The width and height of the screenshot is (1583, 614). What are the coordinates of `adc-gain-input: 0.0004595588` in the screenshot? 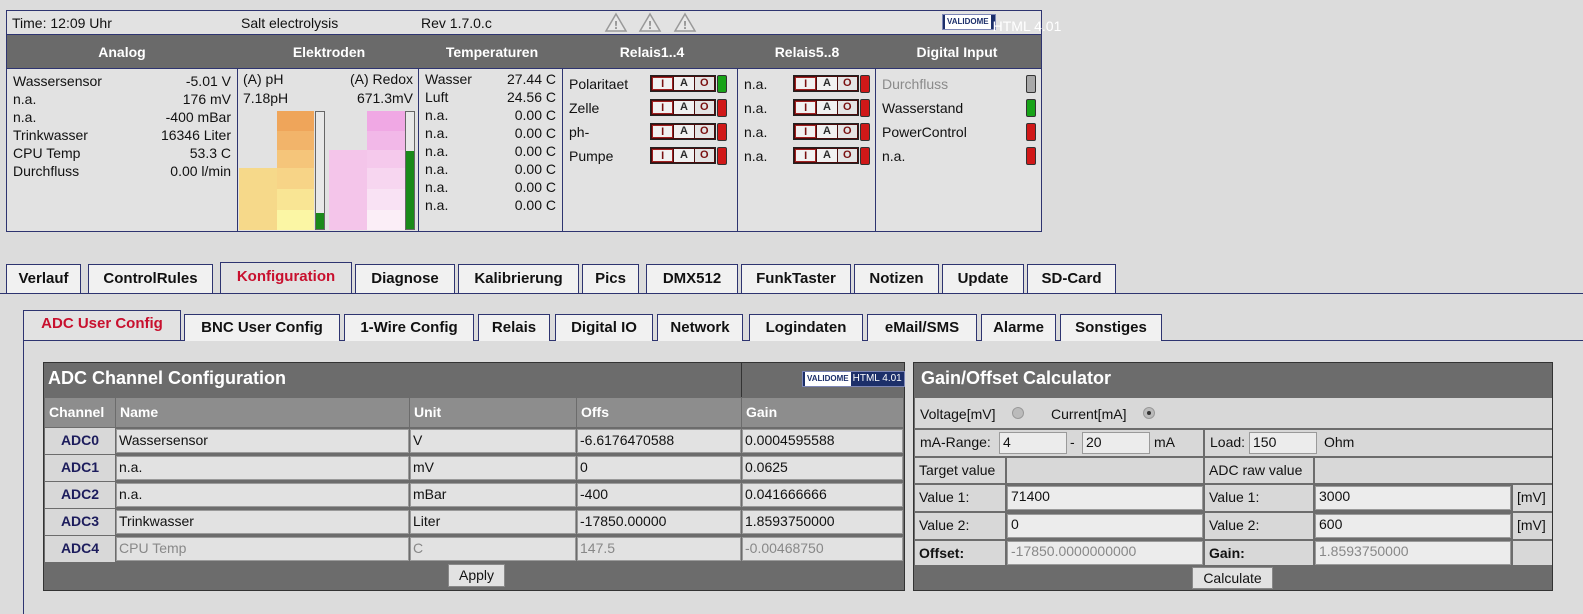 It's located at (822, 441).